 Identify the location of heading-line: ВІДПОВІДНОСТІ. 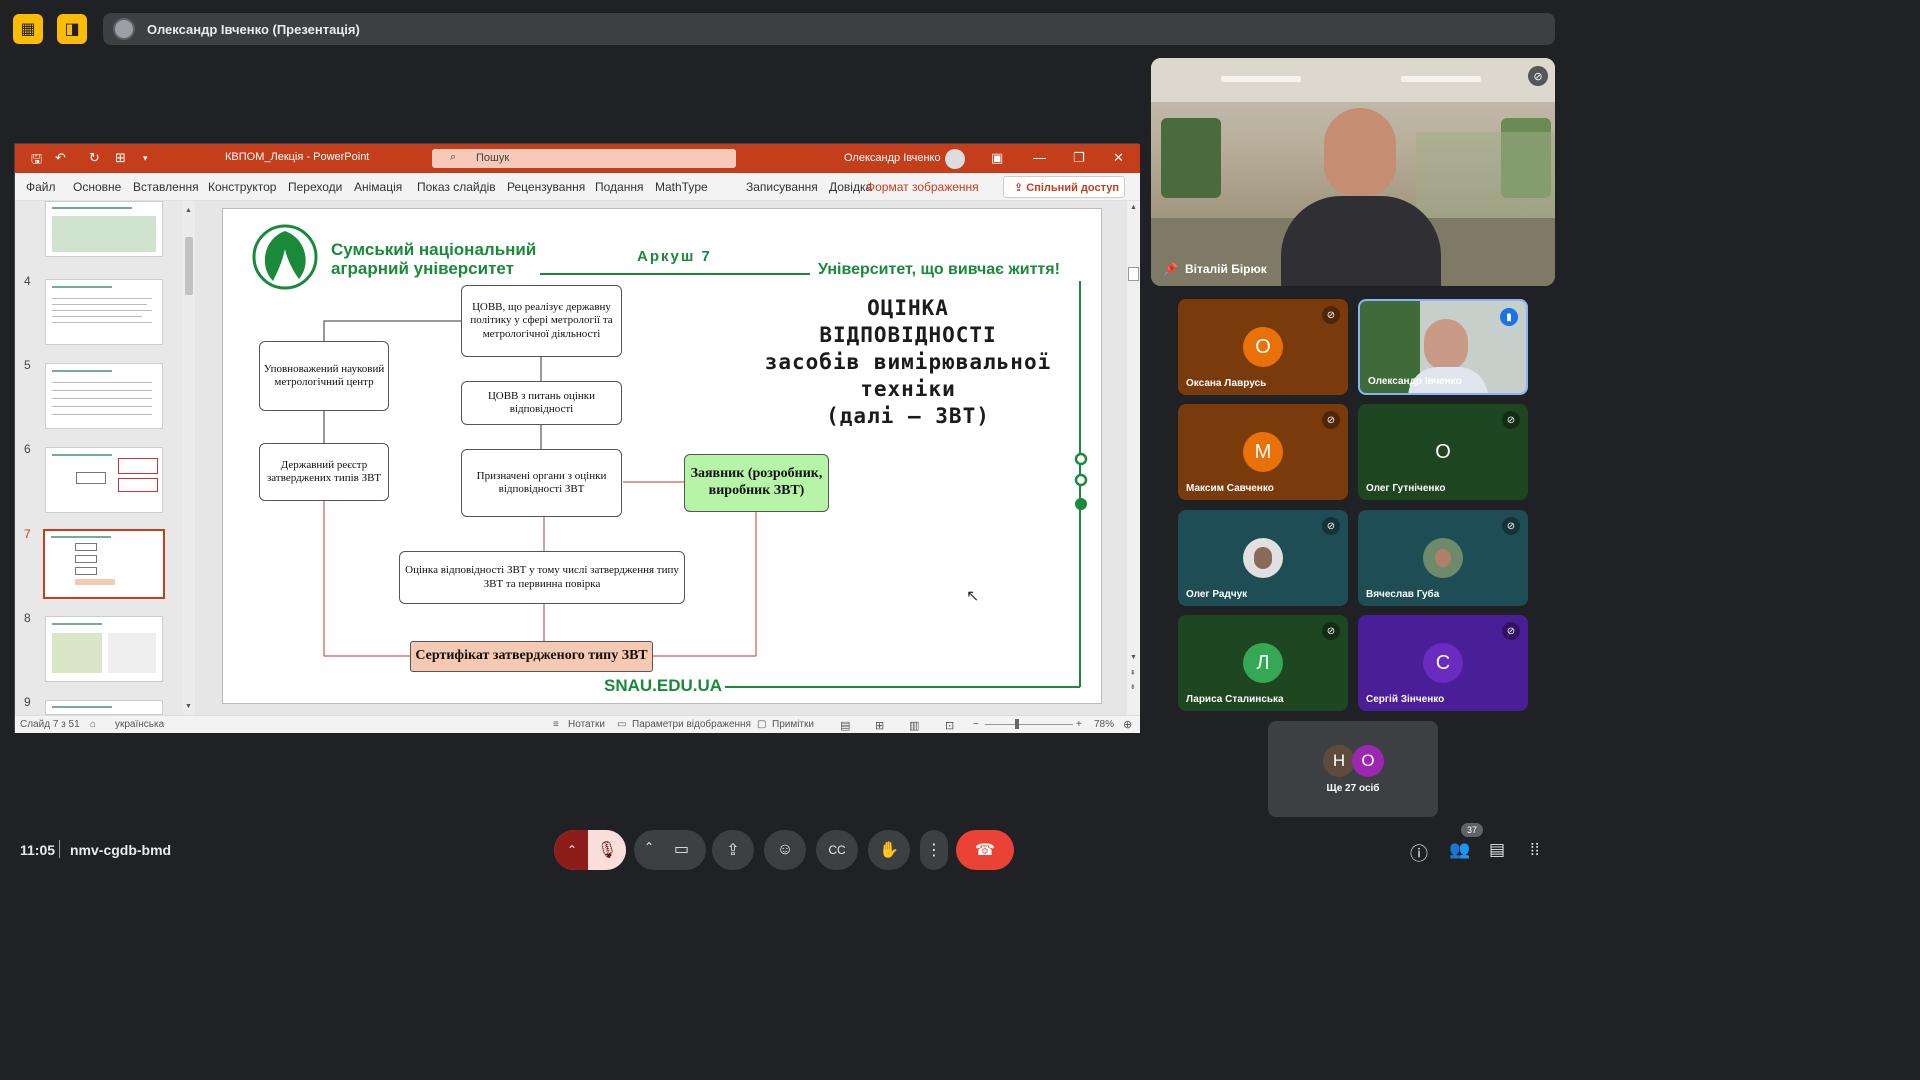
(908, 335).